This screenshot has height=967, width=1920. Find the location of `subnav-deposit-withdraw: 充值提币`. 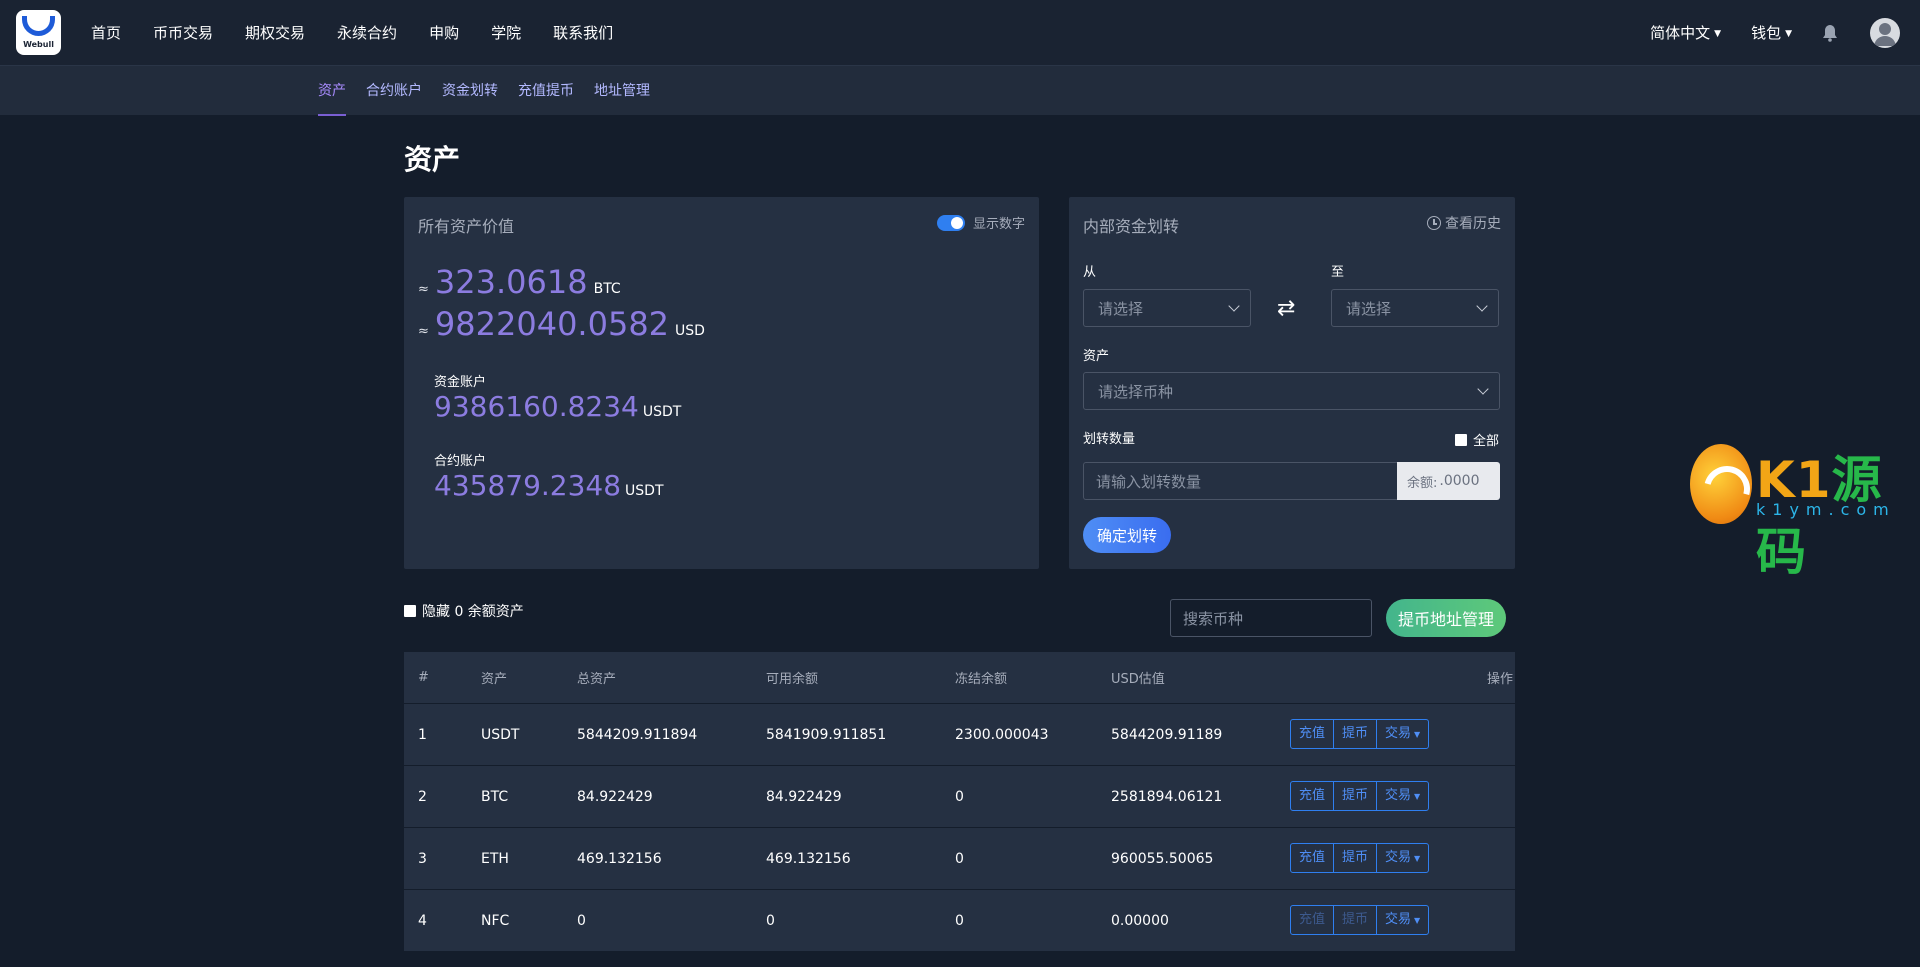

subnav-deposit-withdraw: 充值提币 is located at coordinates (546, 91).